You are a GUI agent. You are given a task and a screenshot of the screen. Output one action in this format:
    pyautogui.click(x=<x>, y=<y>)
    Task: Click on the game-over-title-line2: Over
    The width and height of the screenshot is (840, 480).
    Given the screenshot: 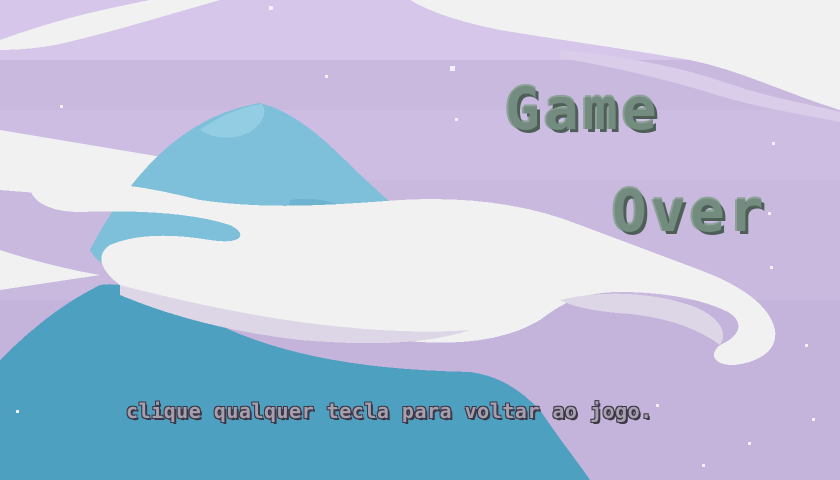 What is the action you would take?
    pyautogui.click(x=690, y=211)
    